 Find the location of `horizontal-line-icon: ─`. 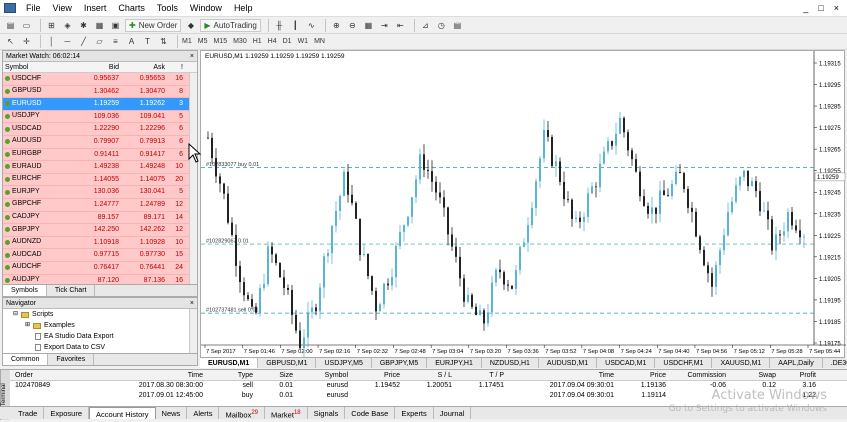

horizontal-line-icon: ─ is located at coordinates (67, 41).